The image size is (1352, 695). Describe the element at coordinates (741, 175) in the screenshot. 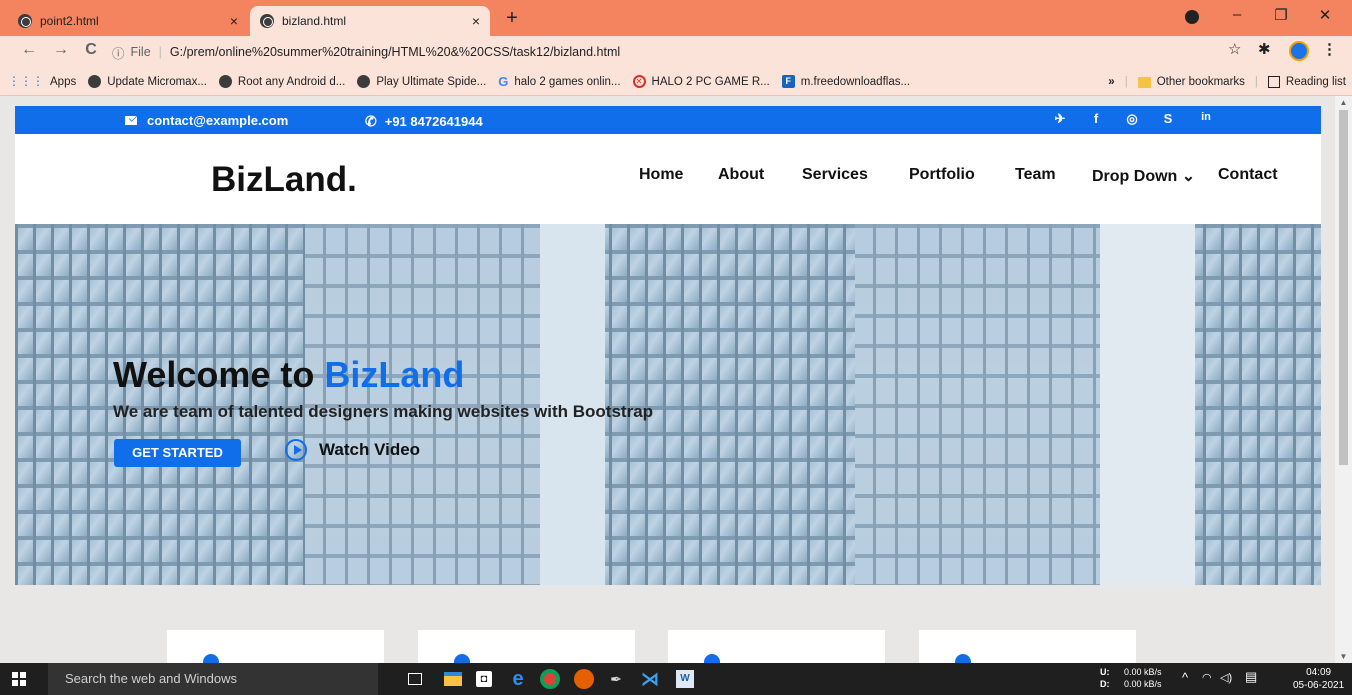

I see `nav-about: About` at that location.